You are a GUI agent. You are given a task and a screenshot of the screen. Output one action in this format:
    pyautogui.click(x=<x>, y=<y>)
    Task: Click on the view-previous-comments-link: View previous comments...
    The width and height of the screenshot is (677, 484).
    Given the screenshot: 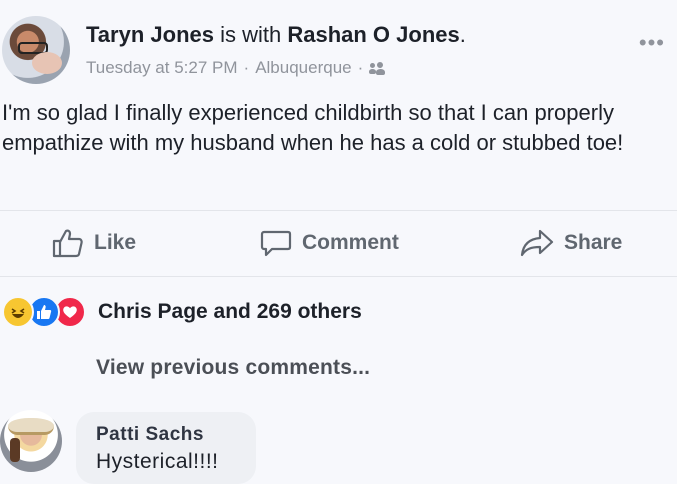 What is the action you would take?
    pyautogui.click(x=233, y=368)
    